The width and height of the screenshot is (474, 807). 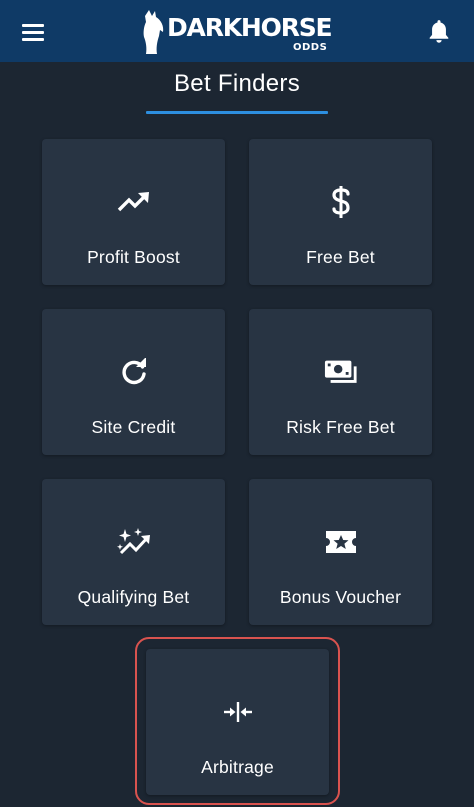 What do you see at coordinates (153, 32) in the screenshot?
I see `horse-head-icon` at bounding box center [153, 32].